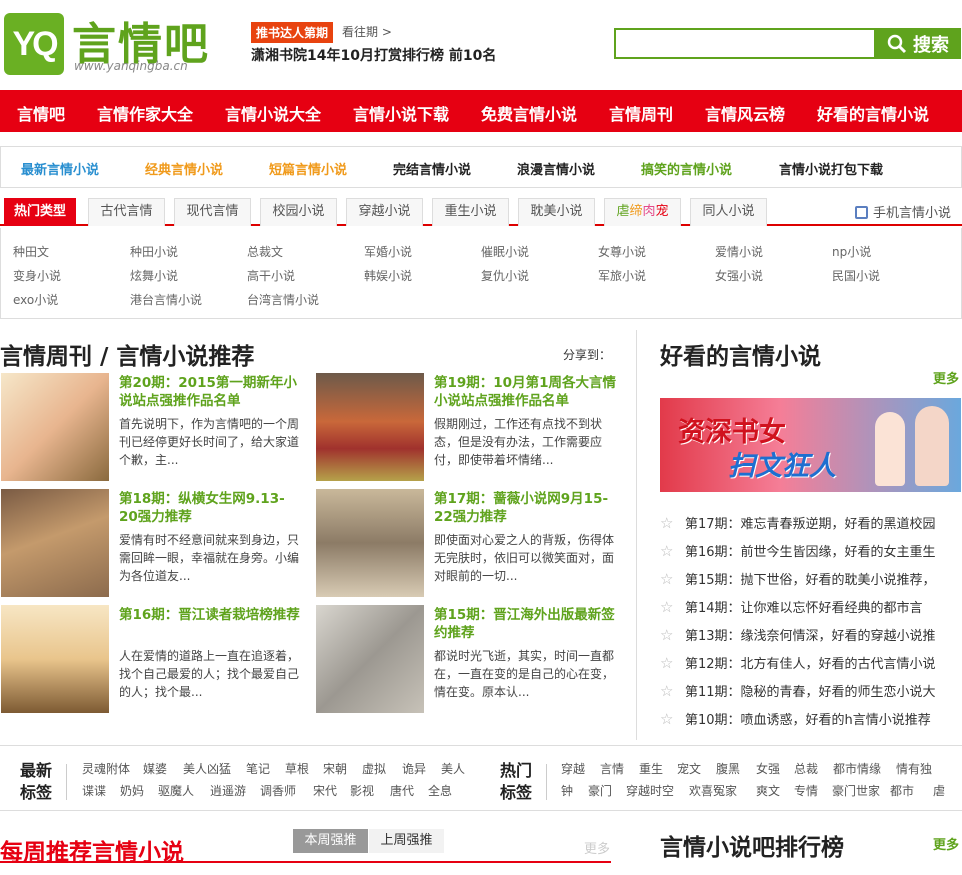  I want to click on recommend-list-item: ☆ 第15期：抛下世俗，好看的耽美小说推荐，, so click(810, 579).